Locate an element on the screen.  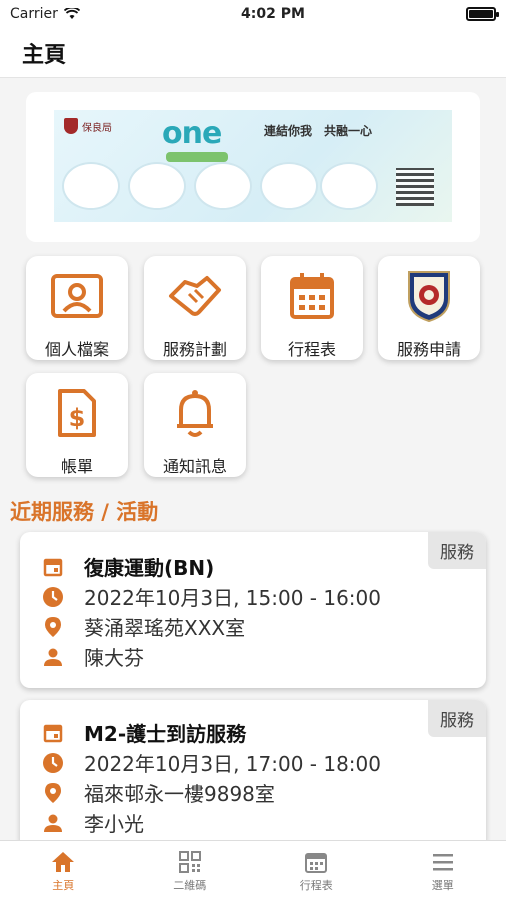
qr-code-image is located at coordinates (415, 187).